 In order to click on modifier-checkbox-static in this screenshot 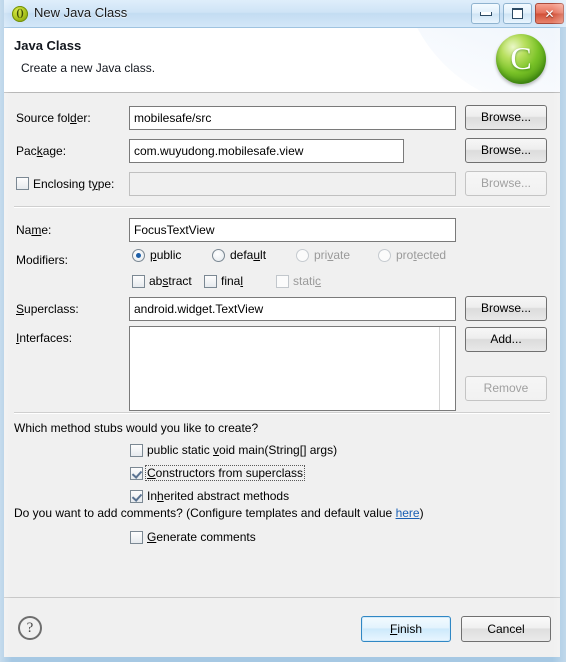, I will do `click(282, 281)`.